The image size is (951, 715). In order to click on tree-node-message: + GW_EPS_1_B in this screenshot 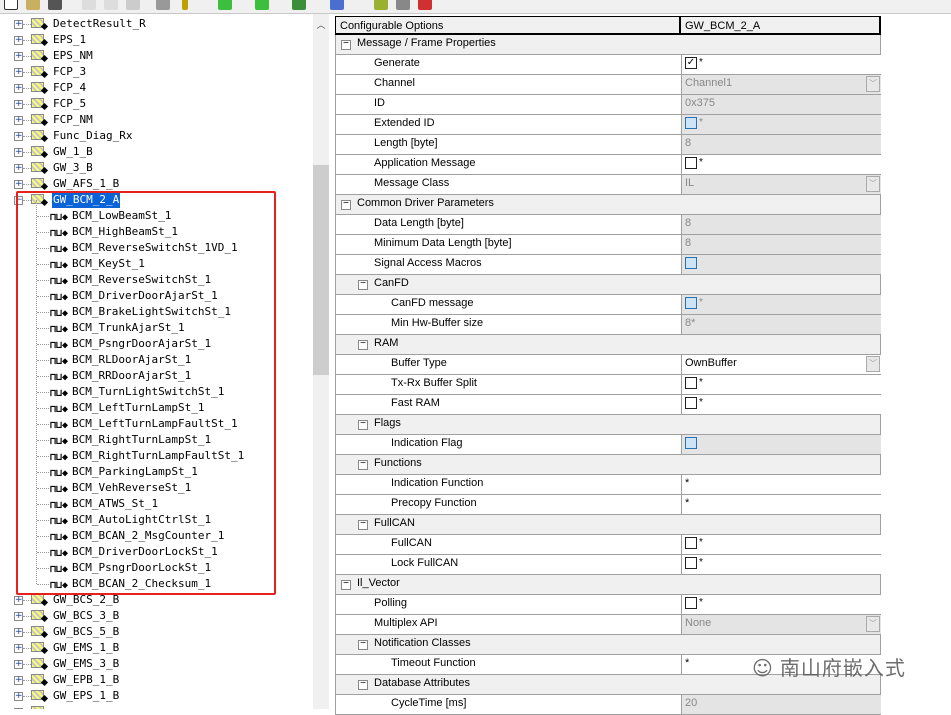, I will do `click(156, 696)`.